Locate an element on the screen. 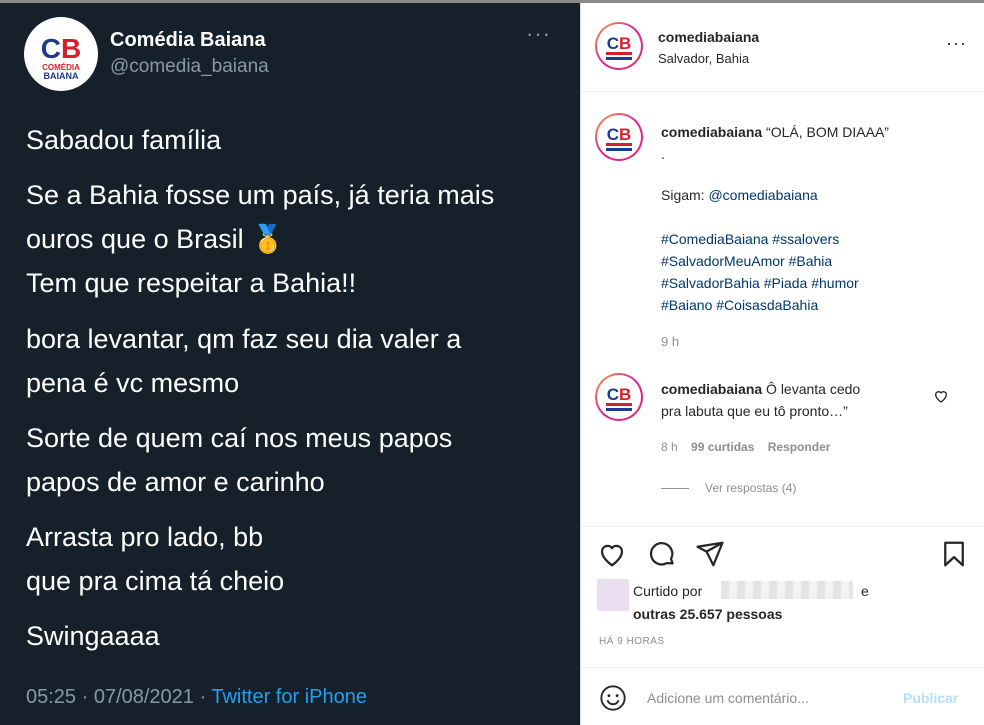 The height and width of the screenshot is (725, 984). follow-prefix: Sigam: is located at coordinates (685, 195).